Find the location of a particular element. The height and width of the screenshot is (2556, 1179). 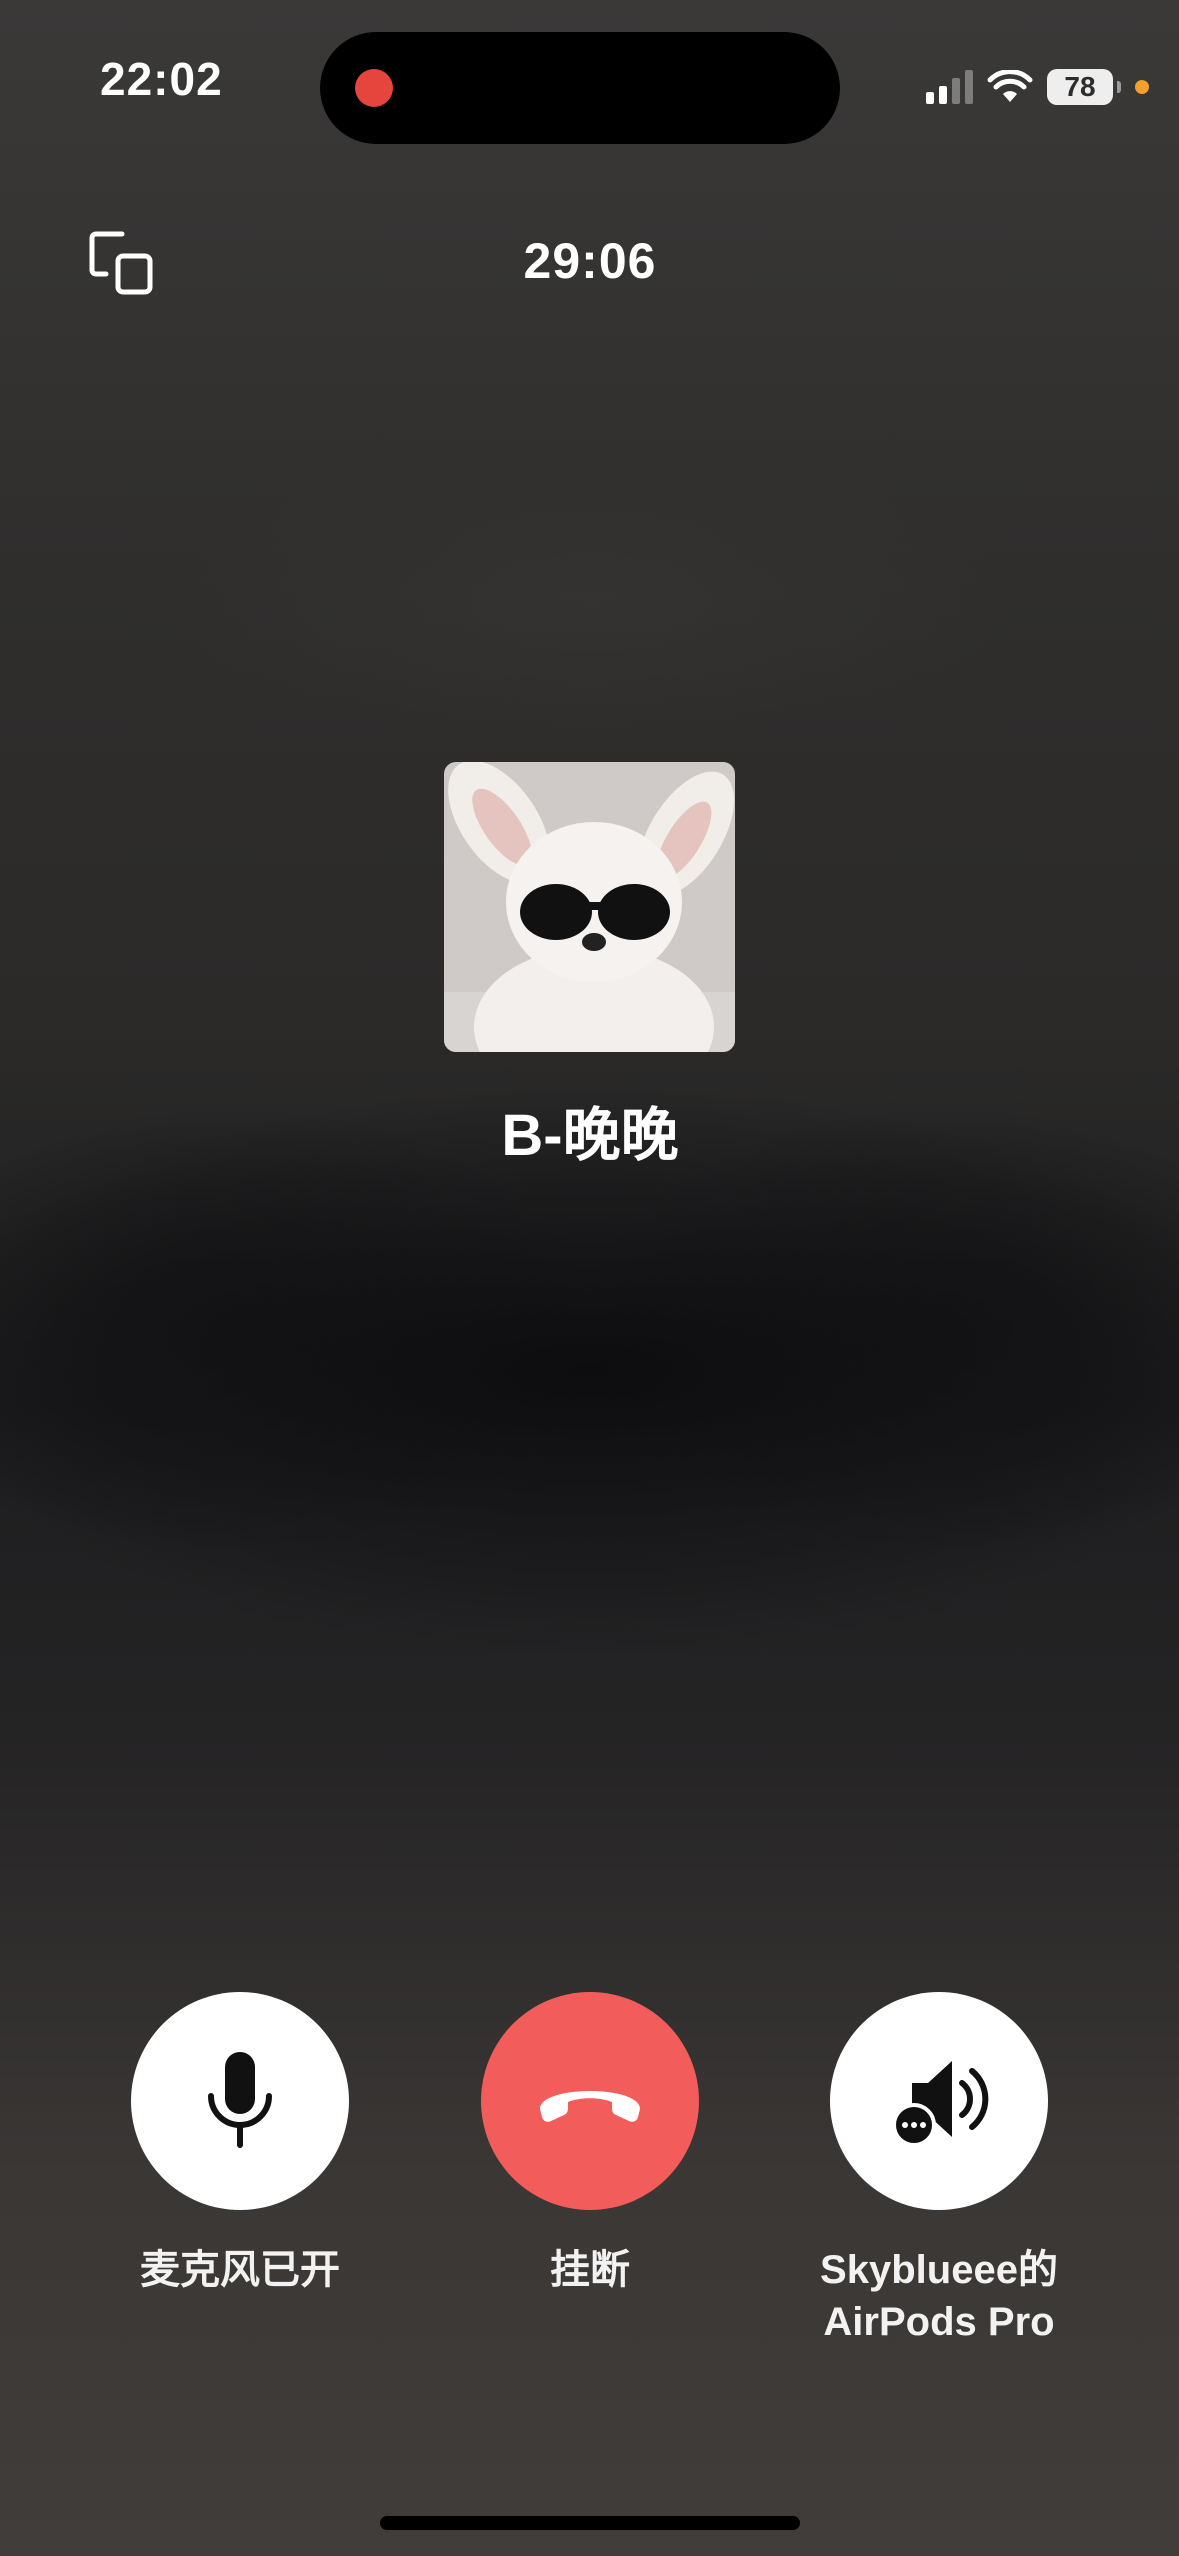

audio-route-control: Skyblueee的 AirPods Pro is located at coordinates (939, 2170).